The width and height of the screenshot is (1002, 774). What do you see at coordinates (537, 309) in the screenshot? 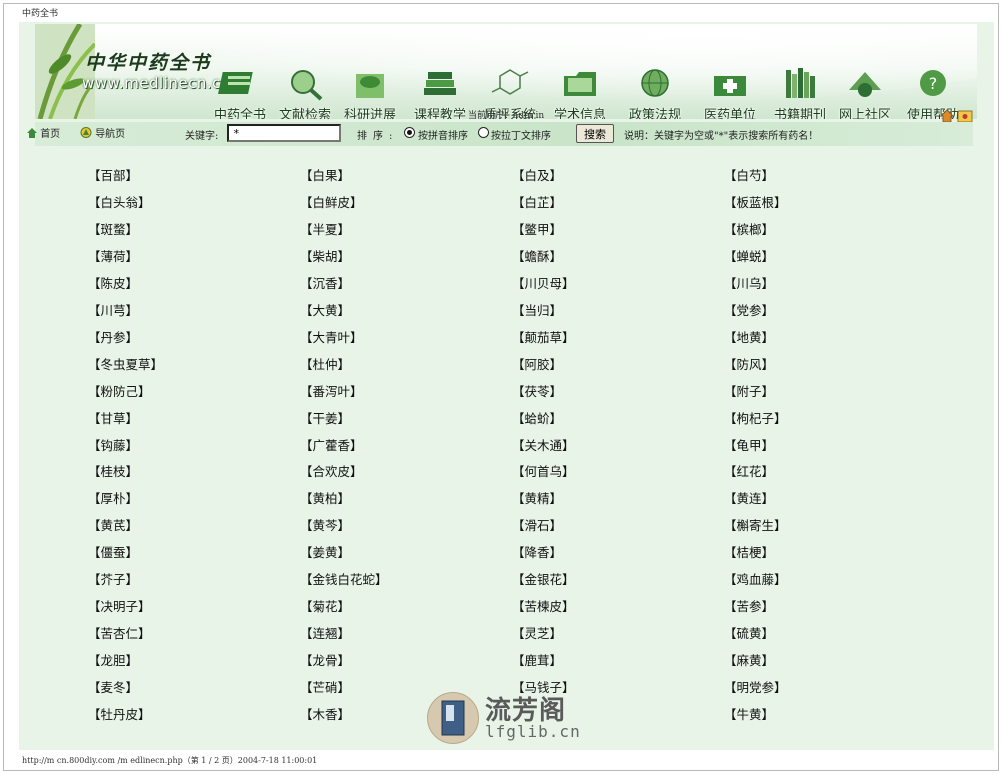
I see `herb-link: 当归` at bounding box center [537, 309].